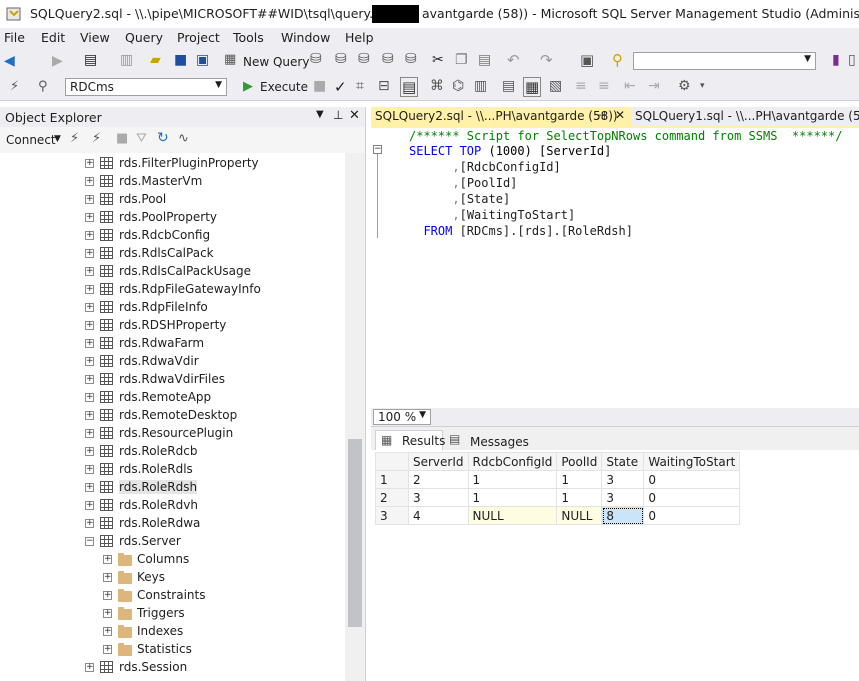 The image size is (859, 681). What do you see at coordinates (172, 307) in the screenshot?
I see `tree-item-table: + rds.RdpFileInfo` at bounding box center [172, 307].